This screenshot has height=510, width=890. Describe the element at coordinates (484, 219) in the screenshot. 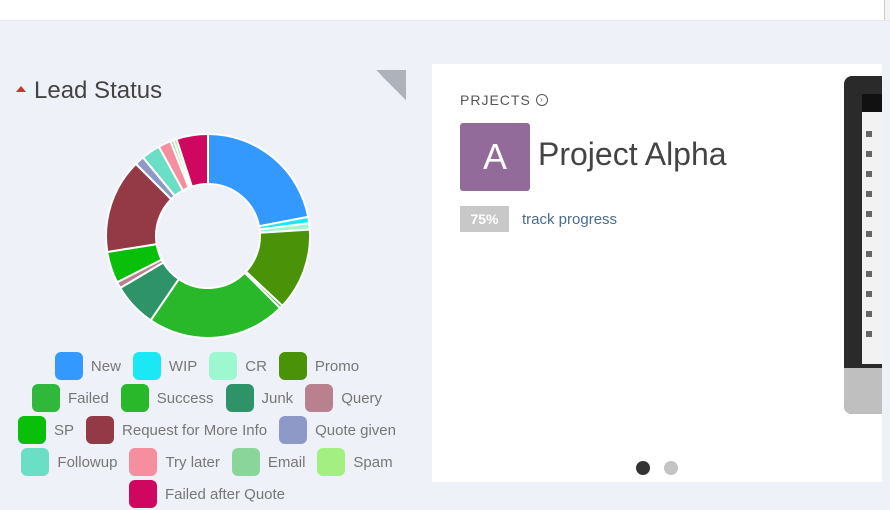

I see `progress-badge: 75%` at that location.